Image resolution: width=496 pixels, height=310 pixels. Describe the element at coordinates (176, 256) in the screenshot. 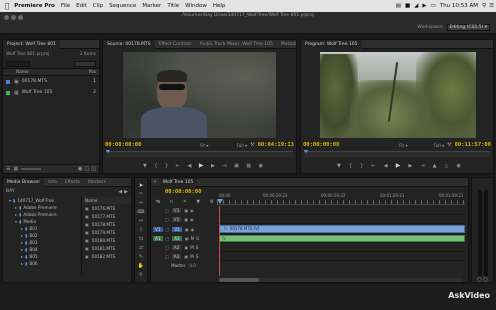

I see `track-label: A3` at that location.